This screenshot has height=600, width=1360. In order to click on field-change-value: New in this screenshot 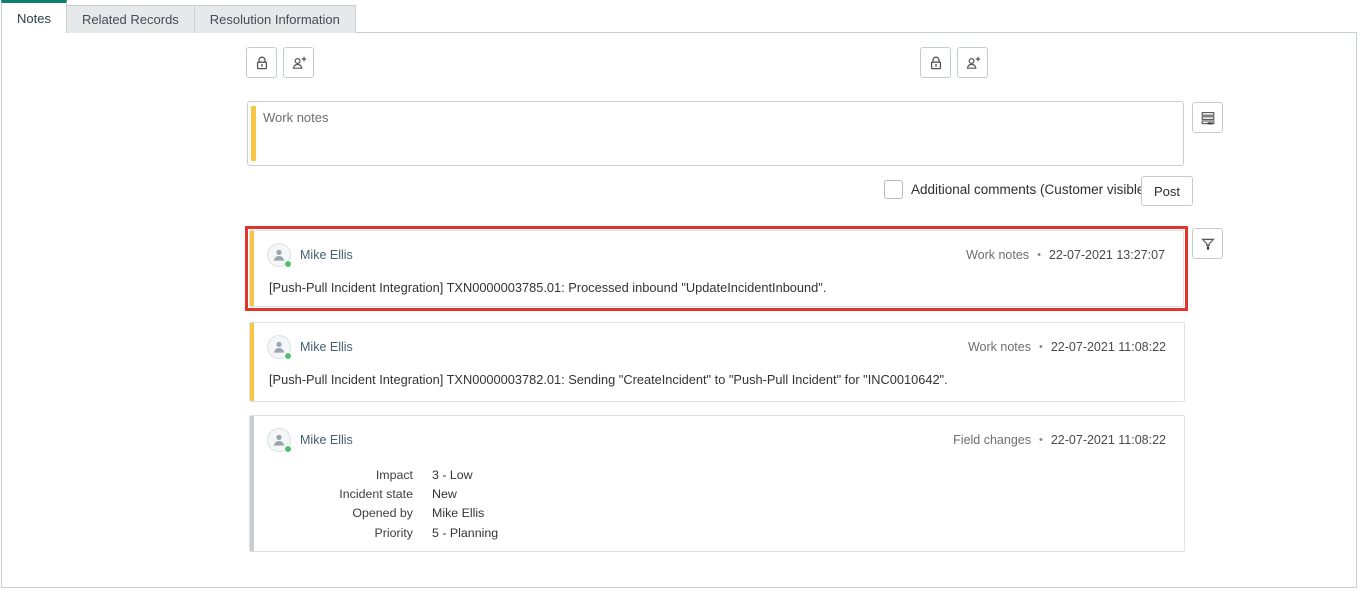, I will do `click(444, 494)`.